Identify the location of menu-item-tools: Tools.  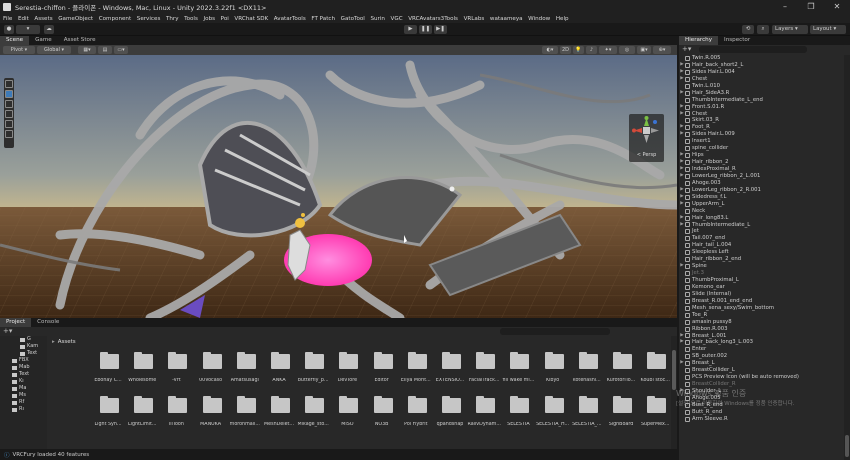
(191, 19).